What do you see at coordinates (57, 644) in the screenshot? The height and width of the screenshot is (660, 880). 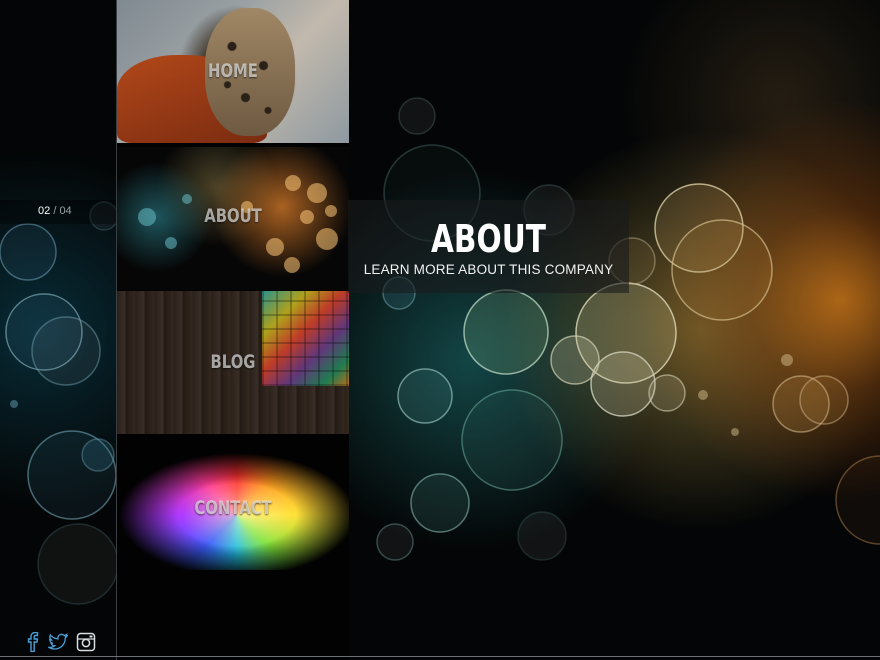 I see `twitter-icon` at bounding box center [57, 644].